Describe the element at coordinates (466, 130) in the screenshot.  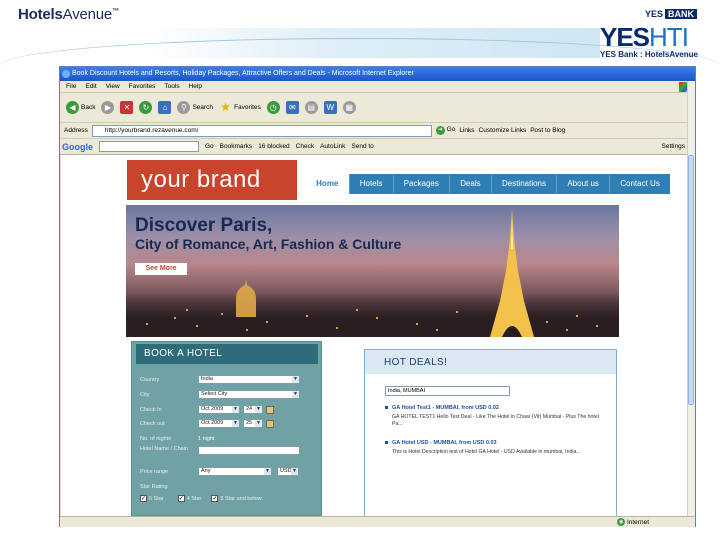
I see `links-label: Links` at that location.